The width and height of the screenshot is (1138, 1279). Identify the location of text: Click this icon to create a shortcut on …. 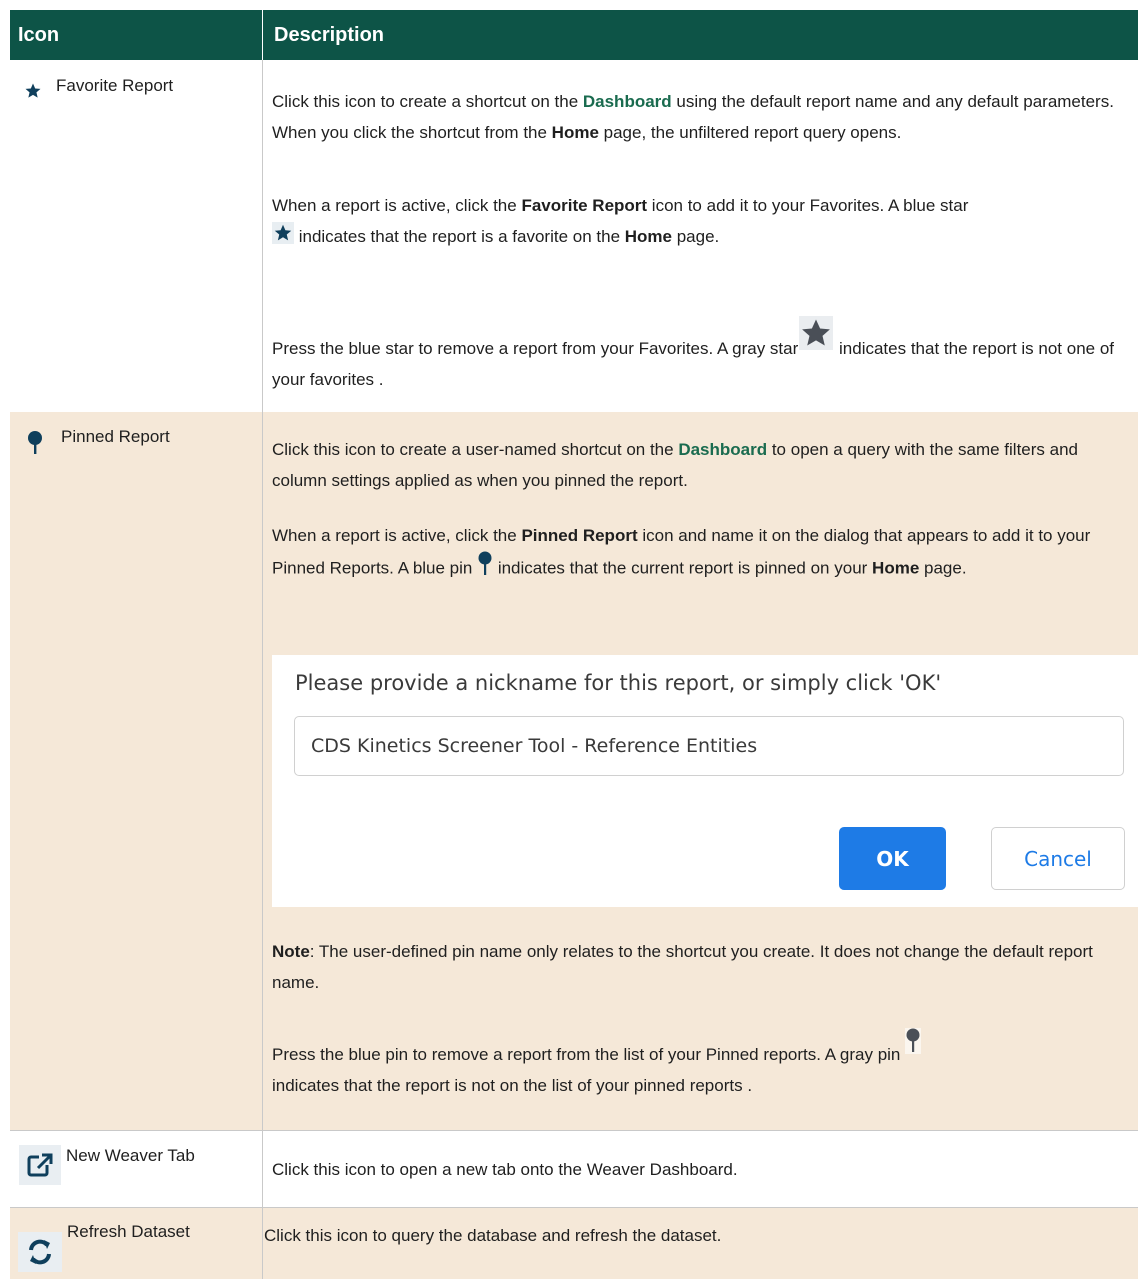
(427, 101).